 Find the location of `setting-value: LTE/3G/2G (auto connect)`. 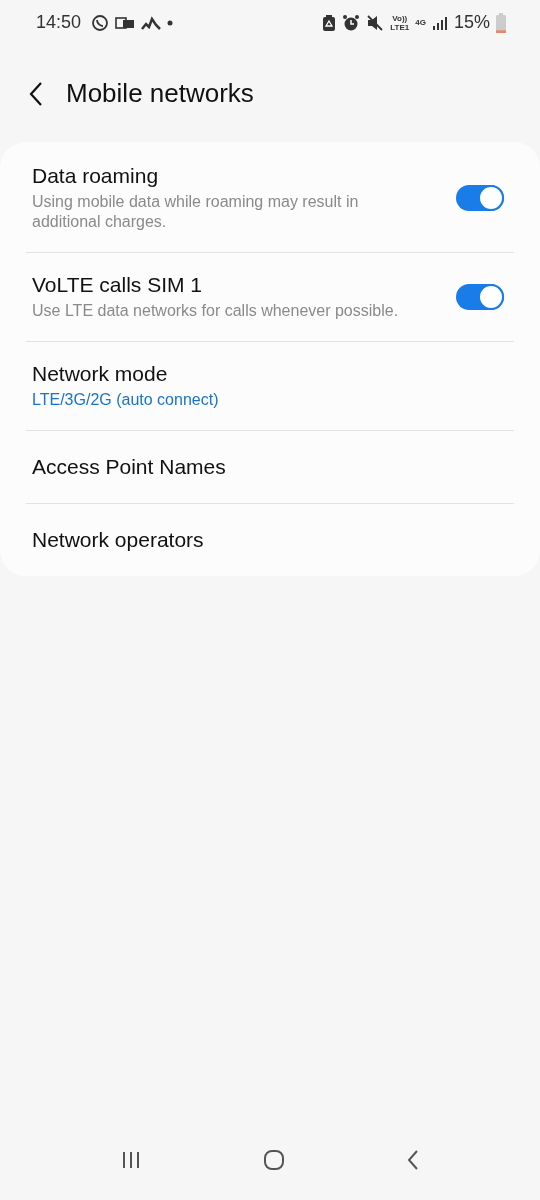

setting-value: LTE/3G/2G (auto connect) is located at coordinates (126, 400).